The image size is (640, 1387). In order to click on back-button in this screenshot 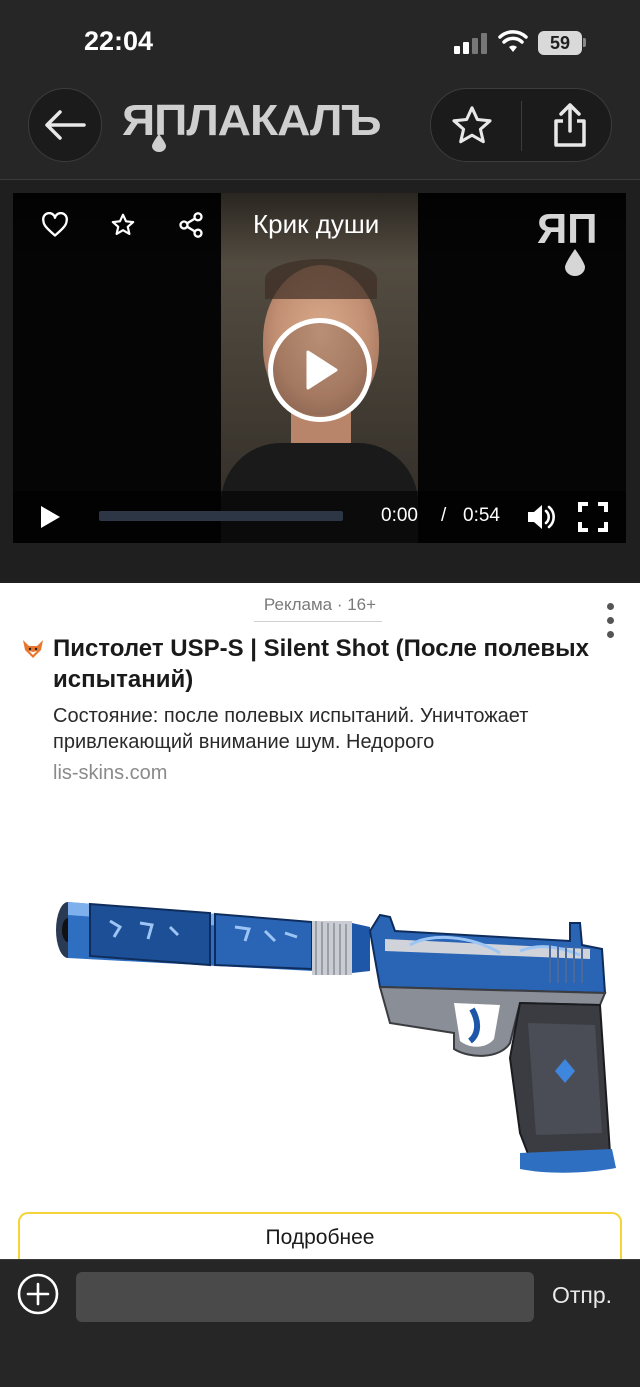, I will do `click(65, 125)`.